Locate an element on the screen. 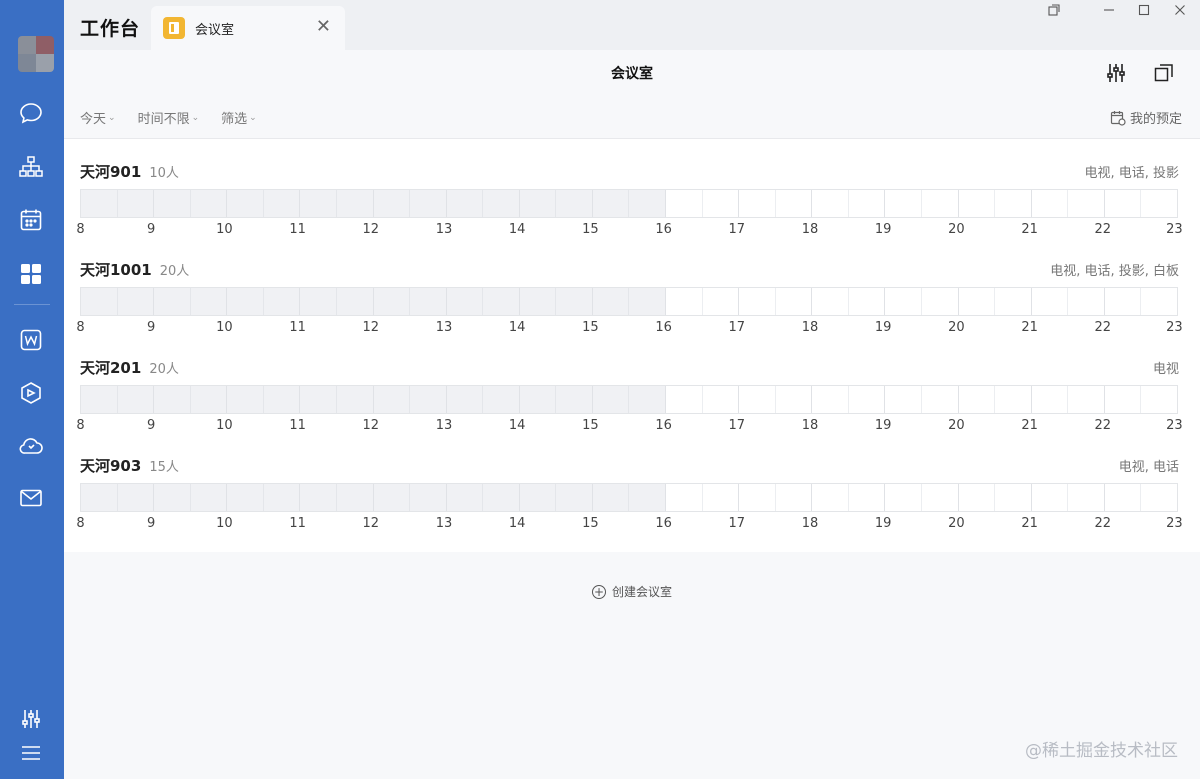  pin-window-icon is located at coordinates (1054, 10).